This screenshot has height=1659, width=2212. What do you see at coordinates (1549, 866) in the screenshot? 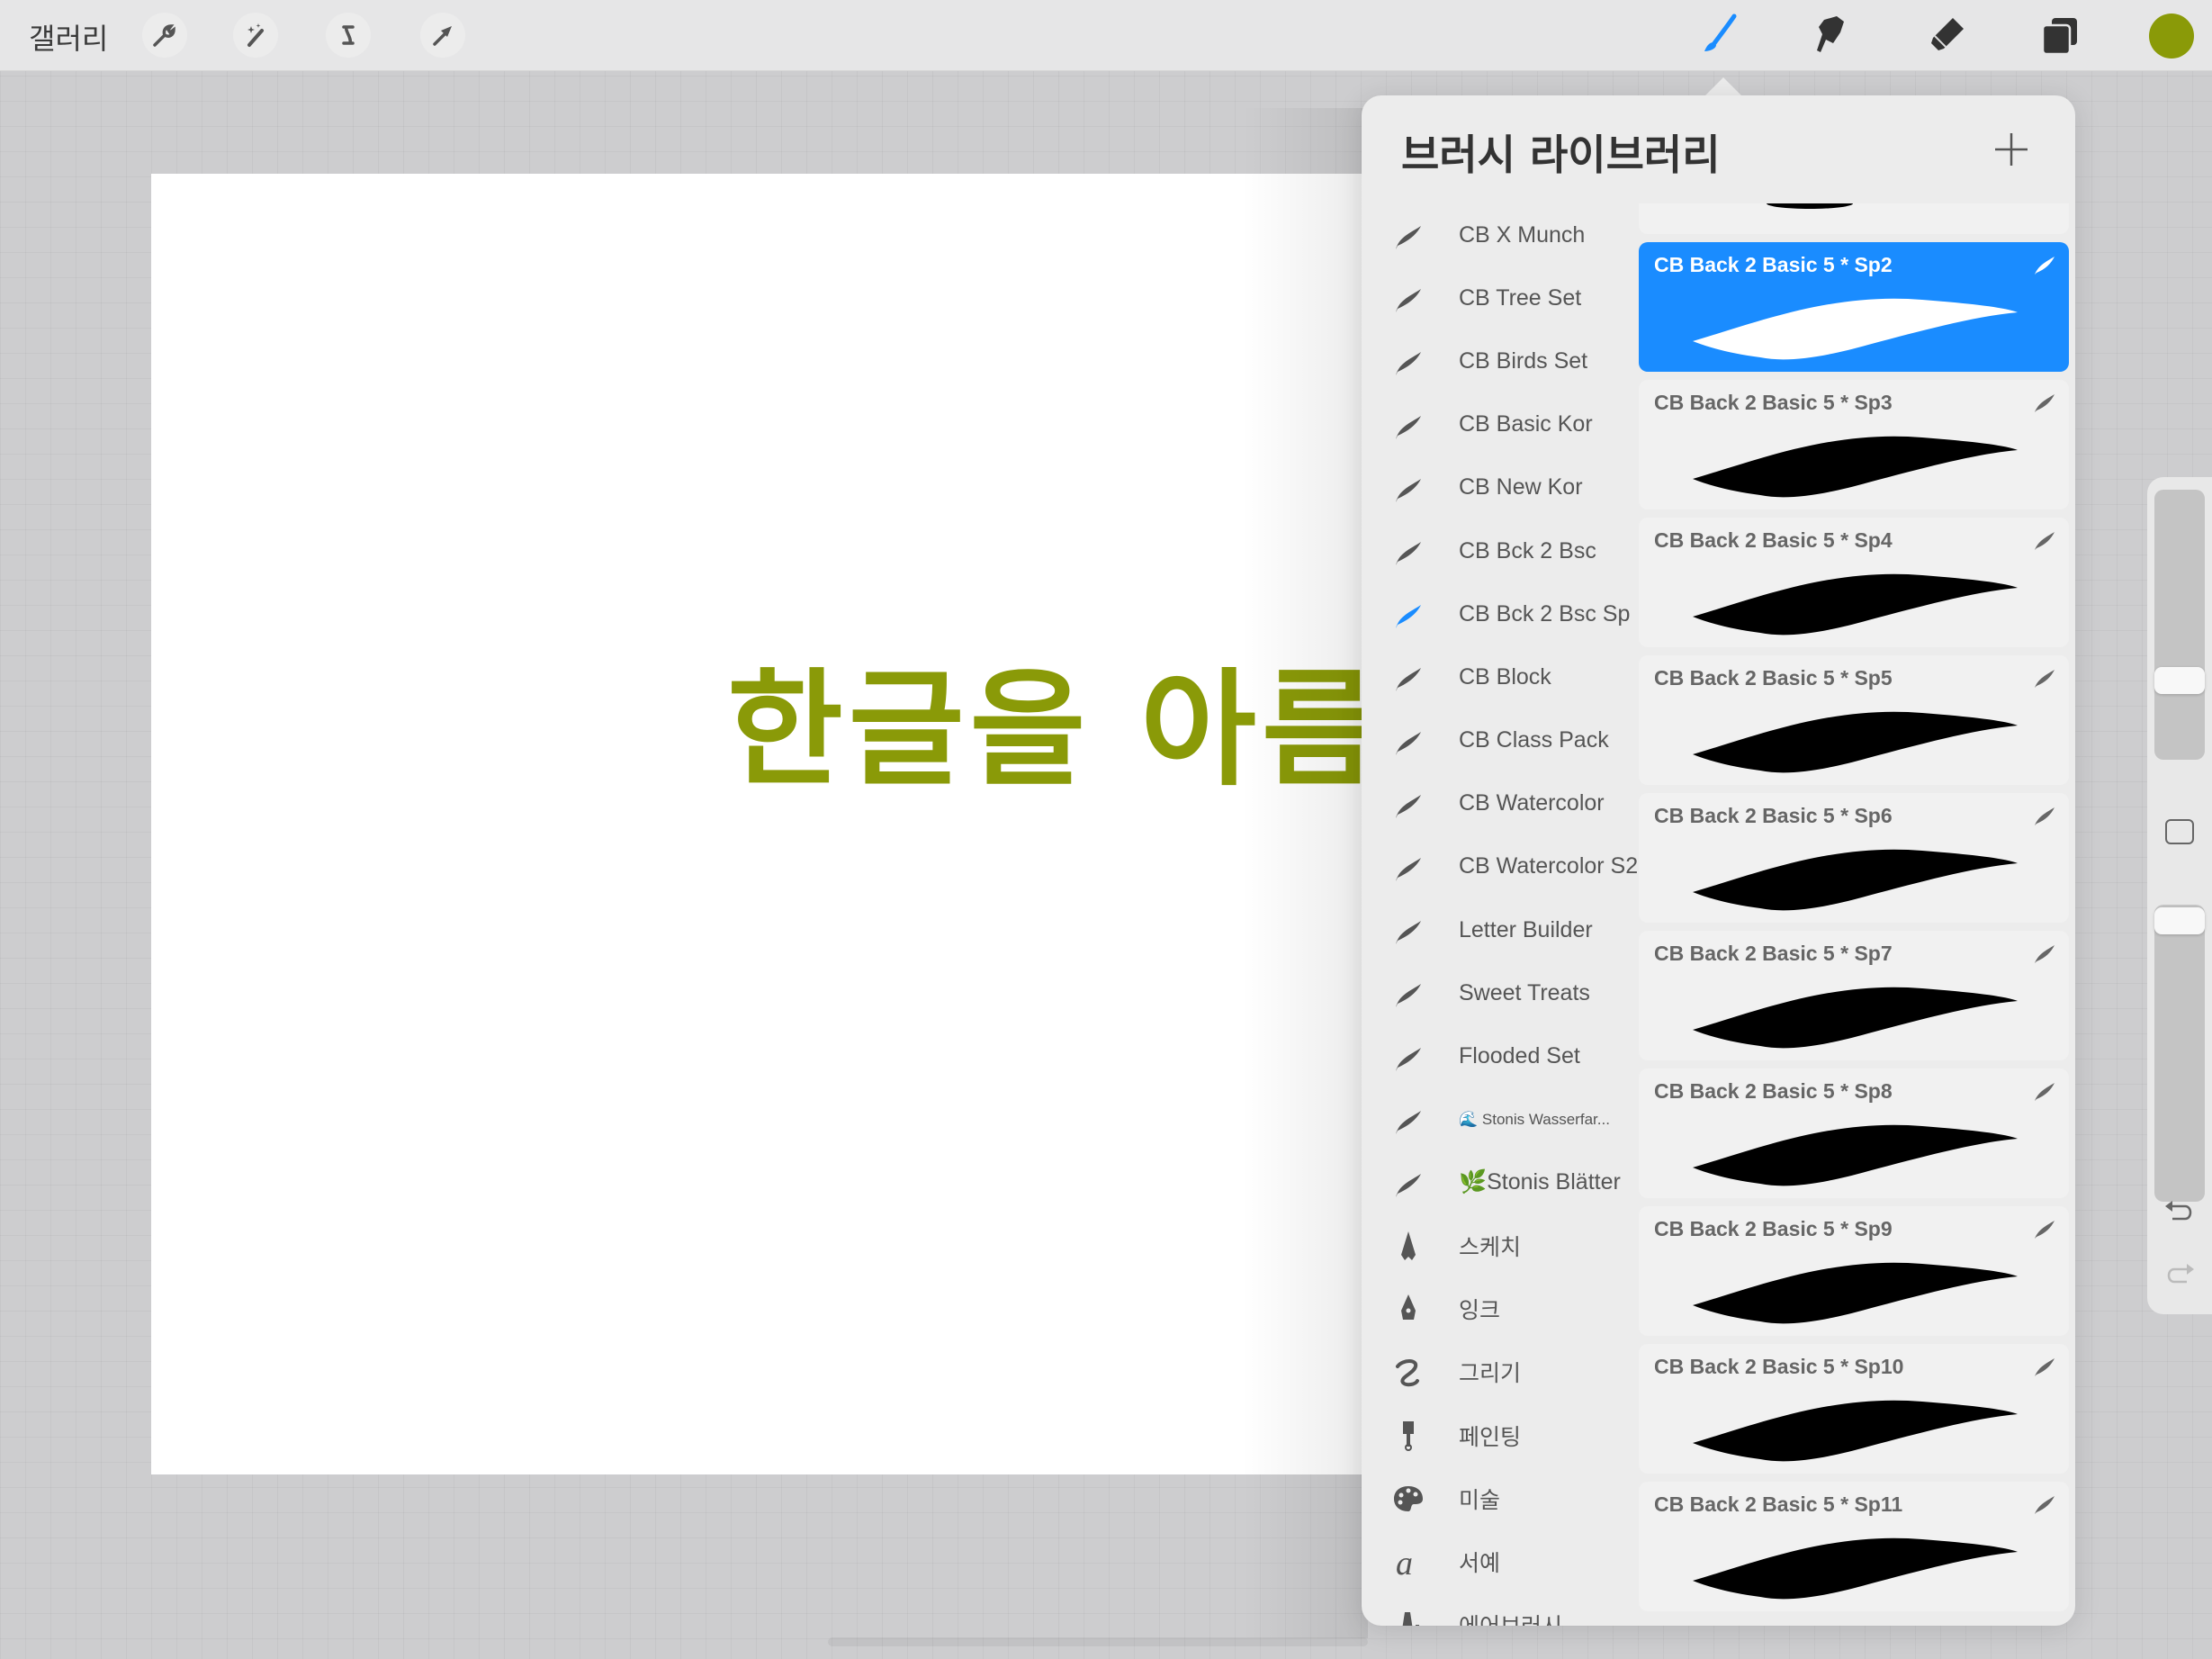
I see `brush-set-label: CB Watercolor S2` at bounding box center [1549, 866].